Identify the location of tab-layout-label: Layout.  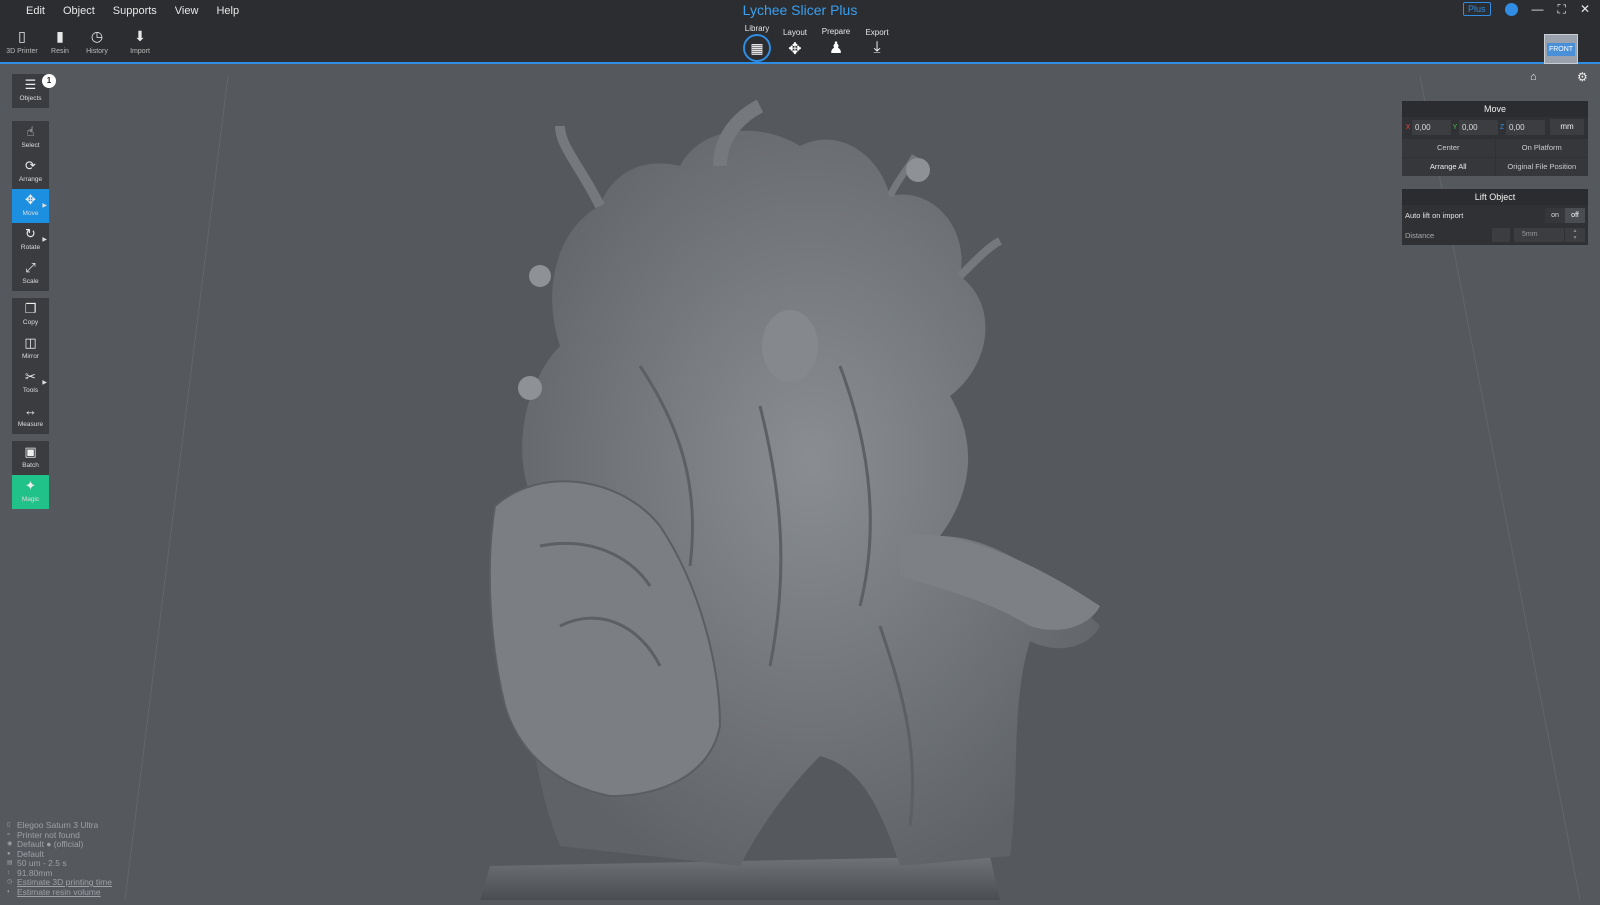
(795, 32).